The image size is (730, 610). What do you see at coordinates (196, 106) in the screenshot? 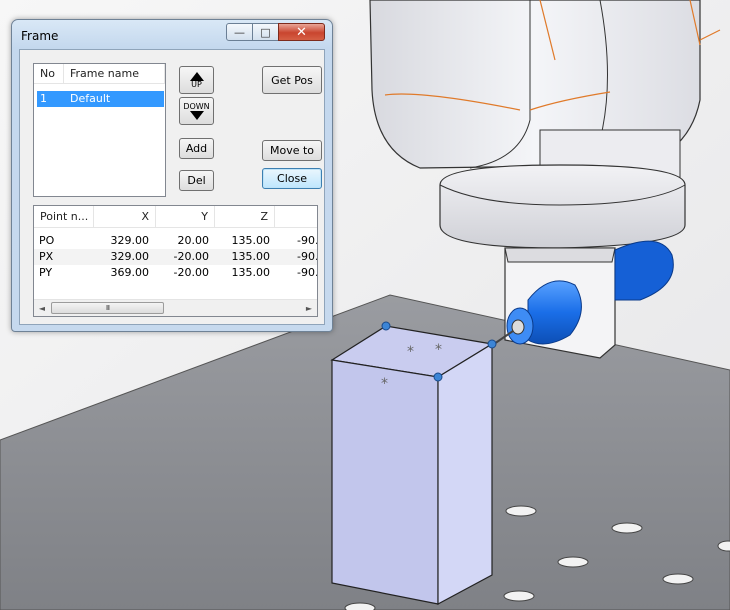
I see `down-label: DOWN` at bounding box center [196, 106].